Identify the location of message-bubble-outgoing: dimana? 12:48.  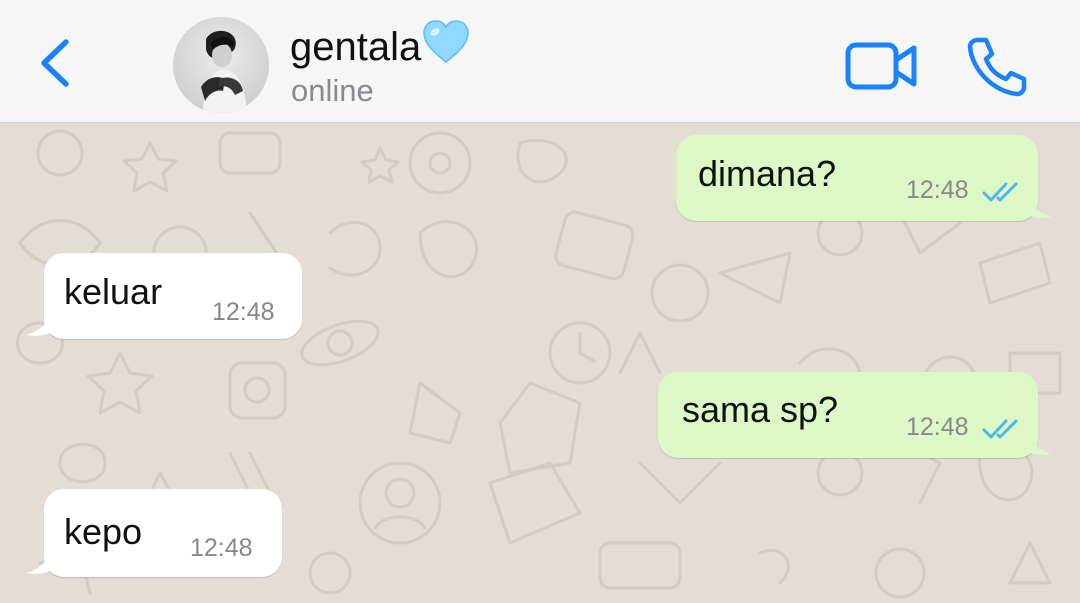
(864, 178).